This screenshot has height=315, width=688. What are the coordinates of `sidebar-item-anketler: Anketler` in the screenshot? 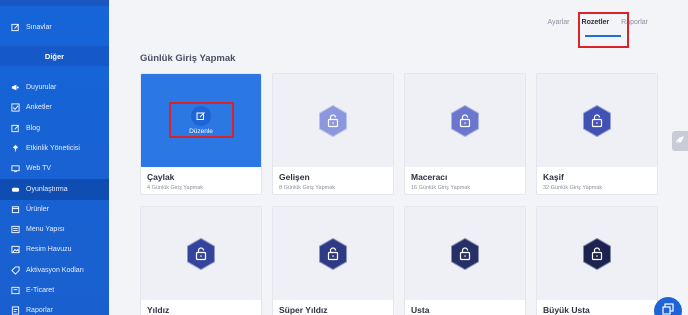 It's located at (54, 107).